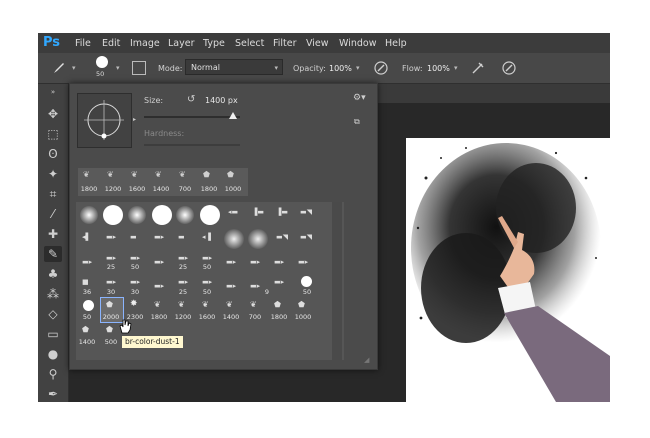 The width and height of the screenshot is (650, 438). Describe the element at coordinates (53, 394) in the screenshot. I see `pen-tool-icon: ✒` at that location.